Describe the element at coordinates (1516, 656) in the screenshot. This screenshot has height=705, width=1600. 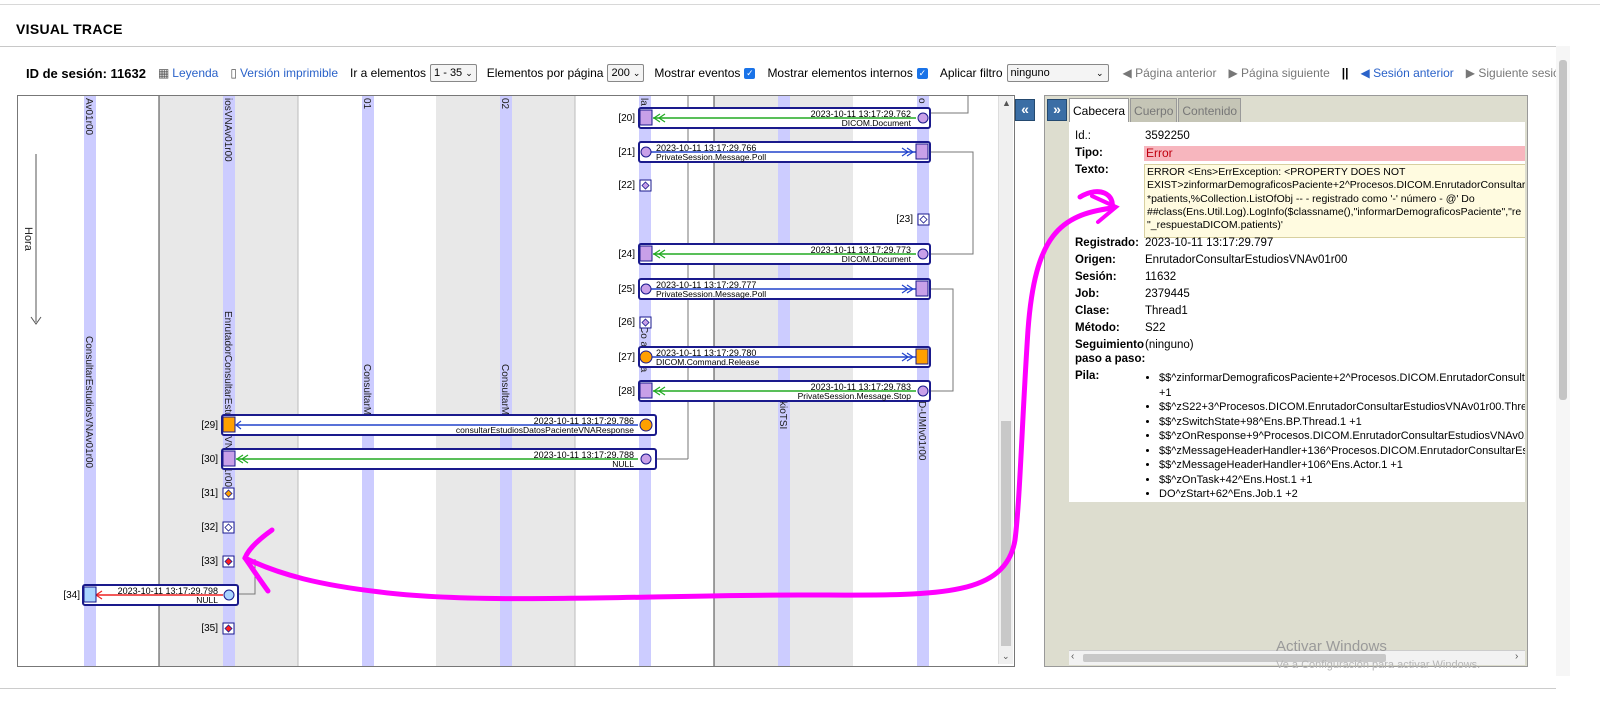
I see `scroll-right-icon: ›` at that location.